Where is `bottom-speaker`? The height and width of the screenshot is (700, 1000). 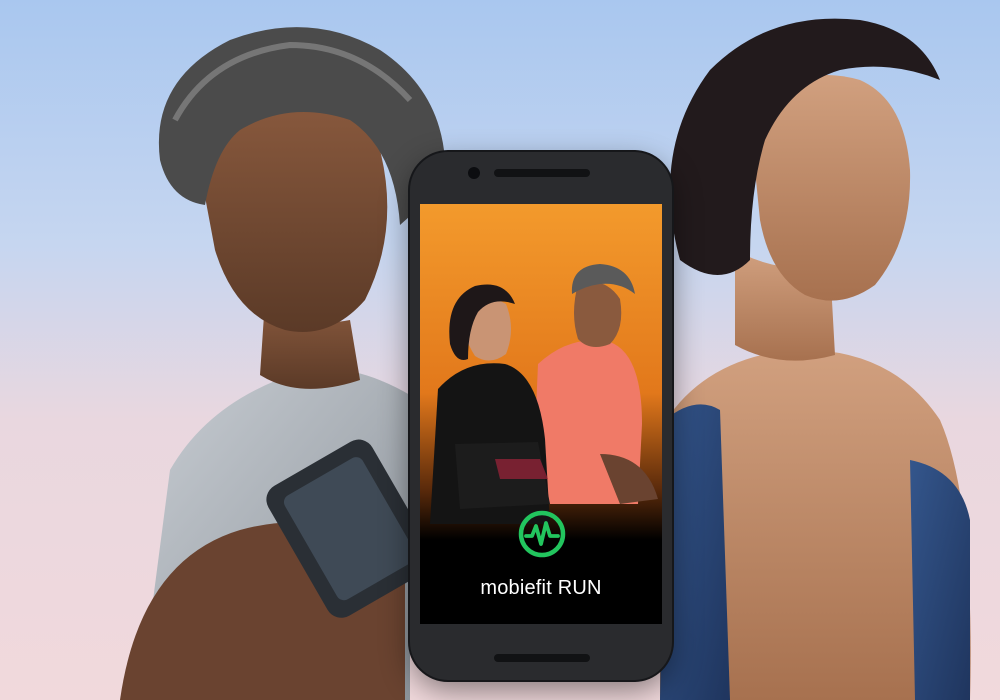
bottom-speaker is located at coordinates (542, 658).